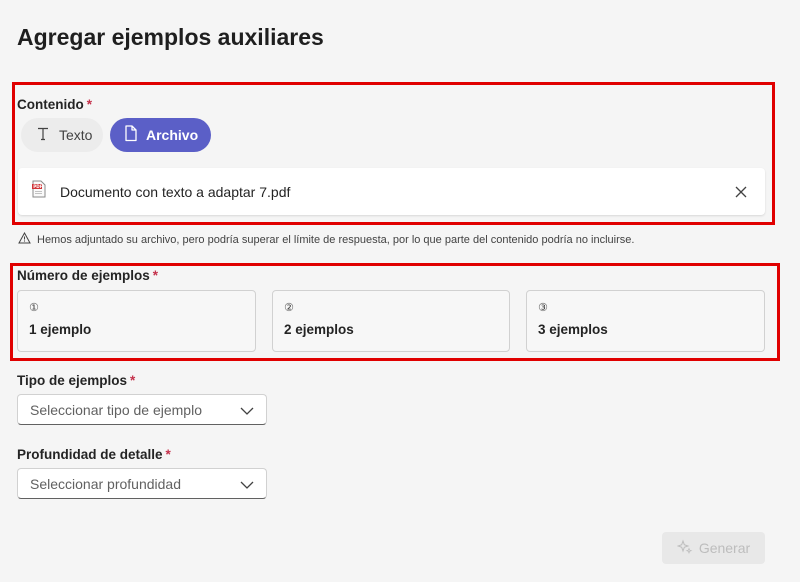 The image size is (800, 582). What do you see at coordinates (645, 321) in the screenshot?
I see `option-3-ejemplos: ③ 3 ejemplos` at bounding box center [645, 321].